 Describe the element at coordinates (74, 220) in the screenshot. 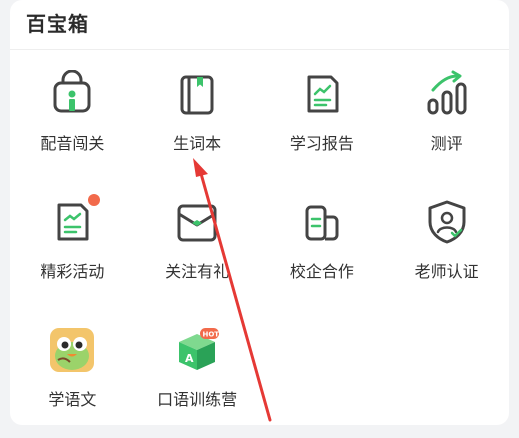

I see `activity-icon` at that location.